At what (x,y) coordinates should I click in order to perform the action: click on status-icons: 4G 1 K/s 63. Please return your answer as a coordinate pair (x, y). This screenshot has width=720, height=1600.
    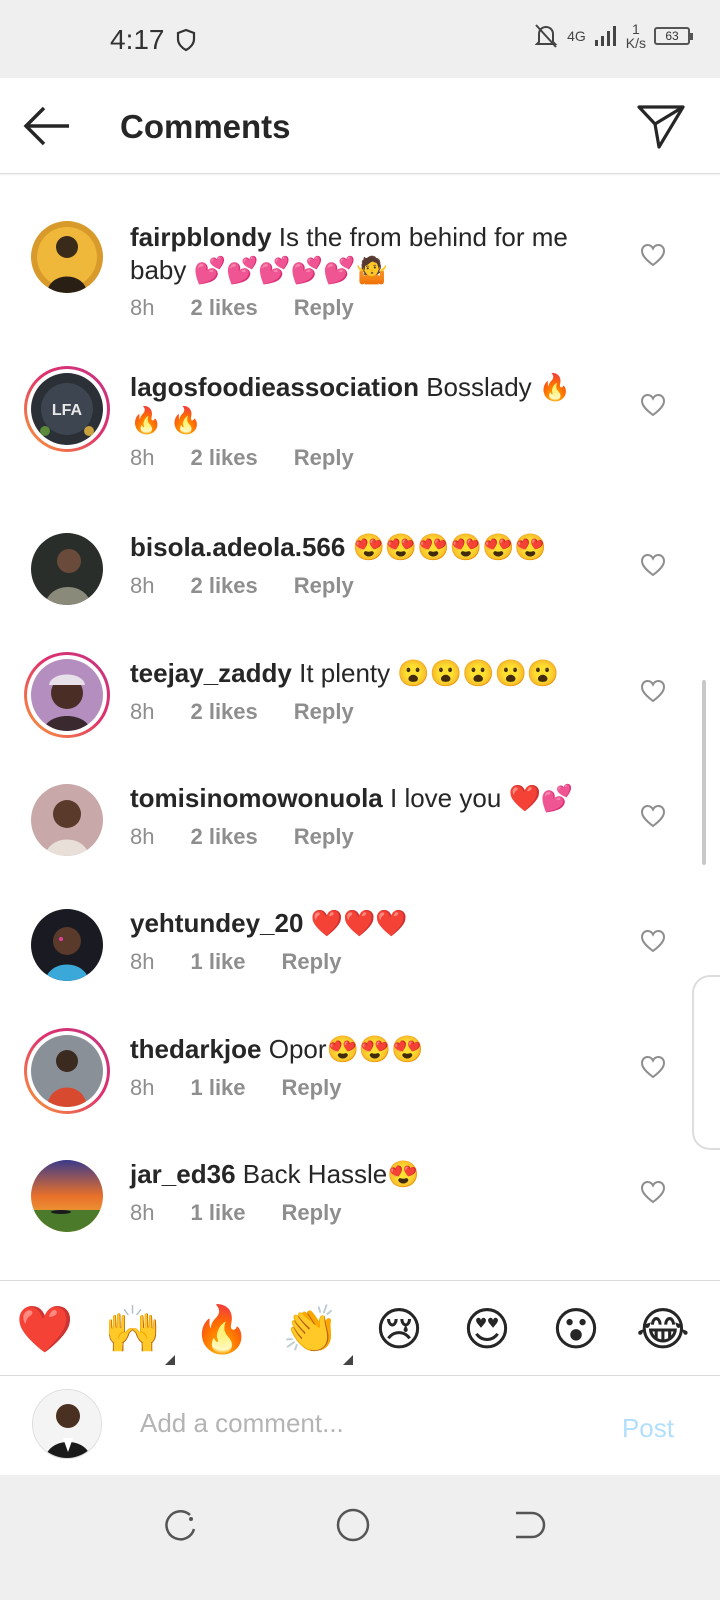
    Looking at the image, I should click on (613, 36).